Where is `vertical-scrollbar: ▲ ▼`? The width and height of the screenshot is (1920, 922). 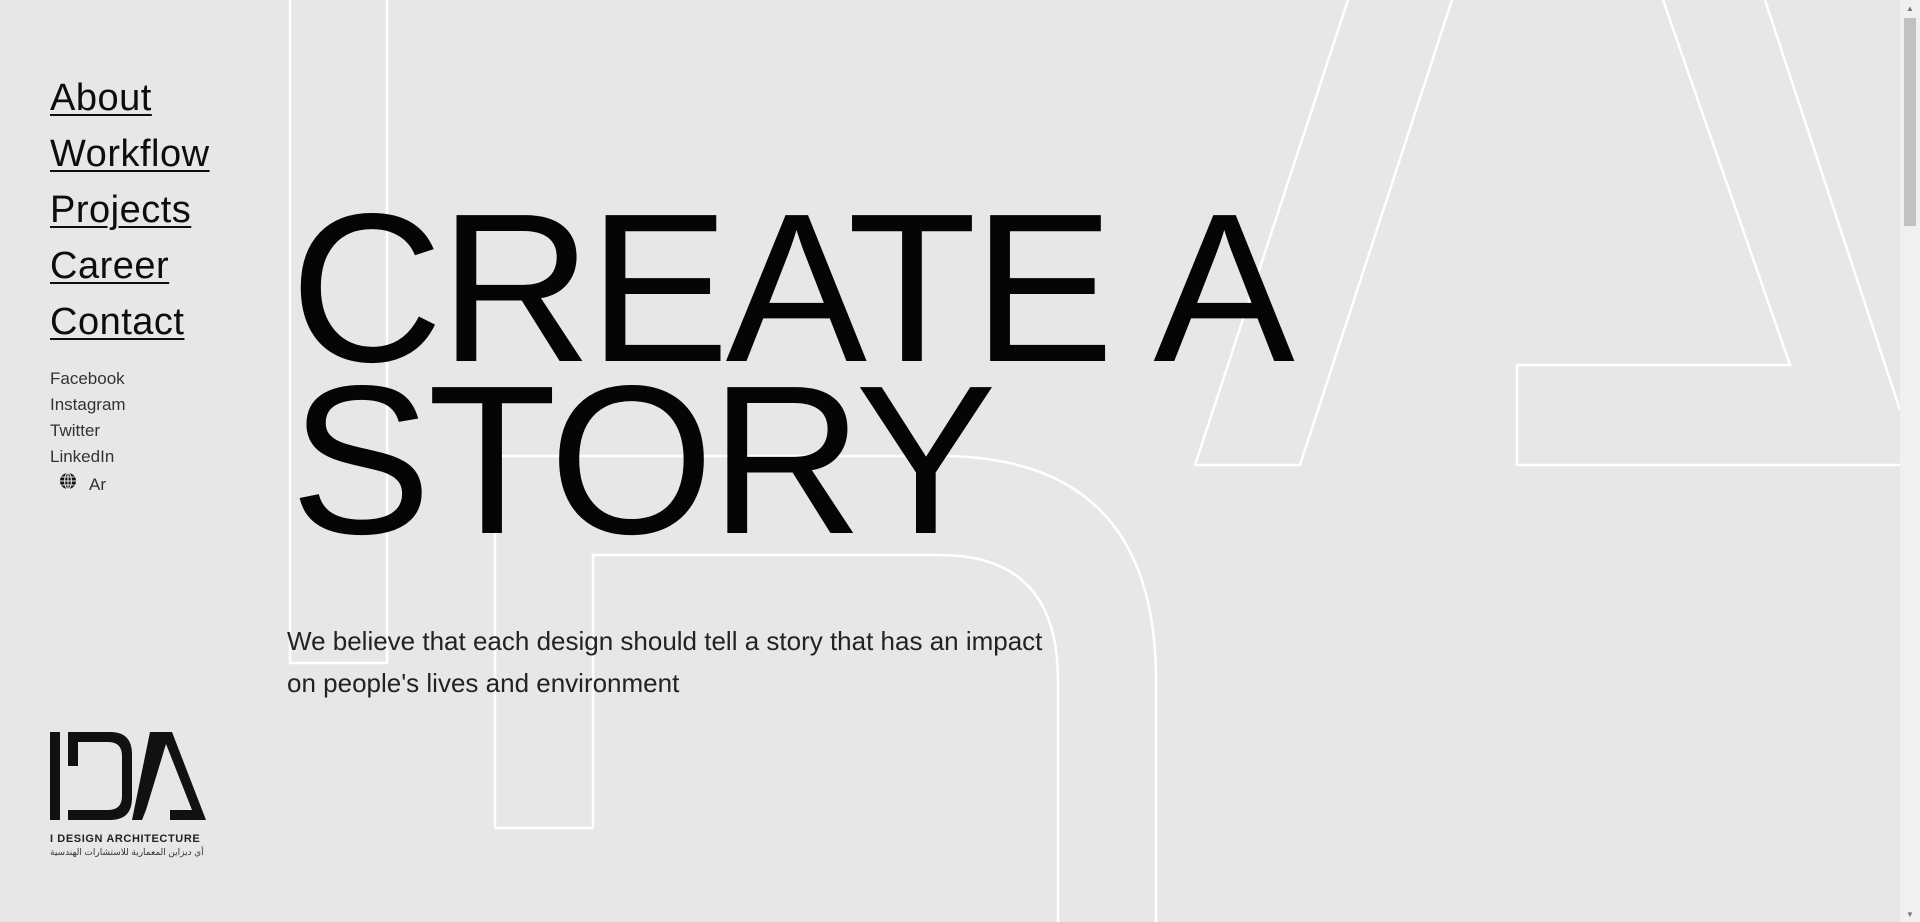
vertical-scrollbar: ▲ ▼ is located at coordinates (1910, 461).